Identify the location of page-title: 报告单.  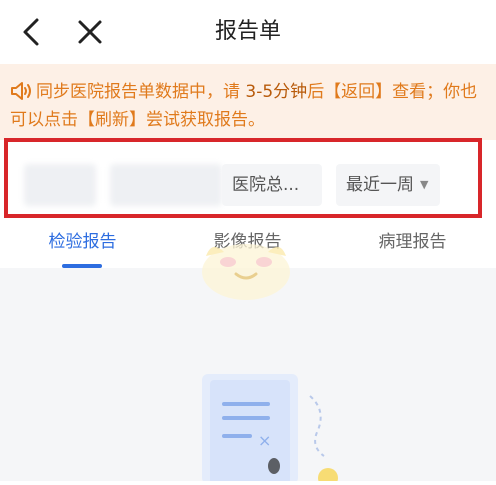
(247, 31).